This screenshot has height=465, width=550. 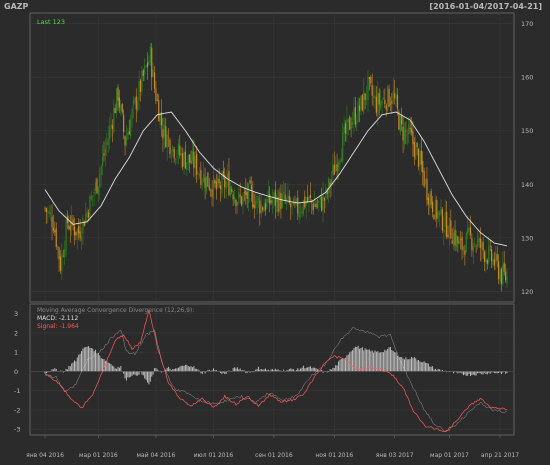 What do you see at coordinates (485, 6) in the screenshot?
I see `date-range-label: [2016-01-04/2017-04-21]` at bounding box center [485, 6].